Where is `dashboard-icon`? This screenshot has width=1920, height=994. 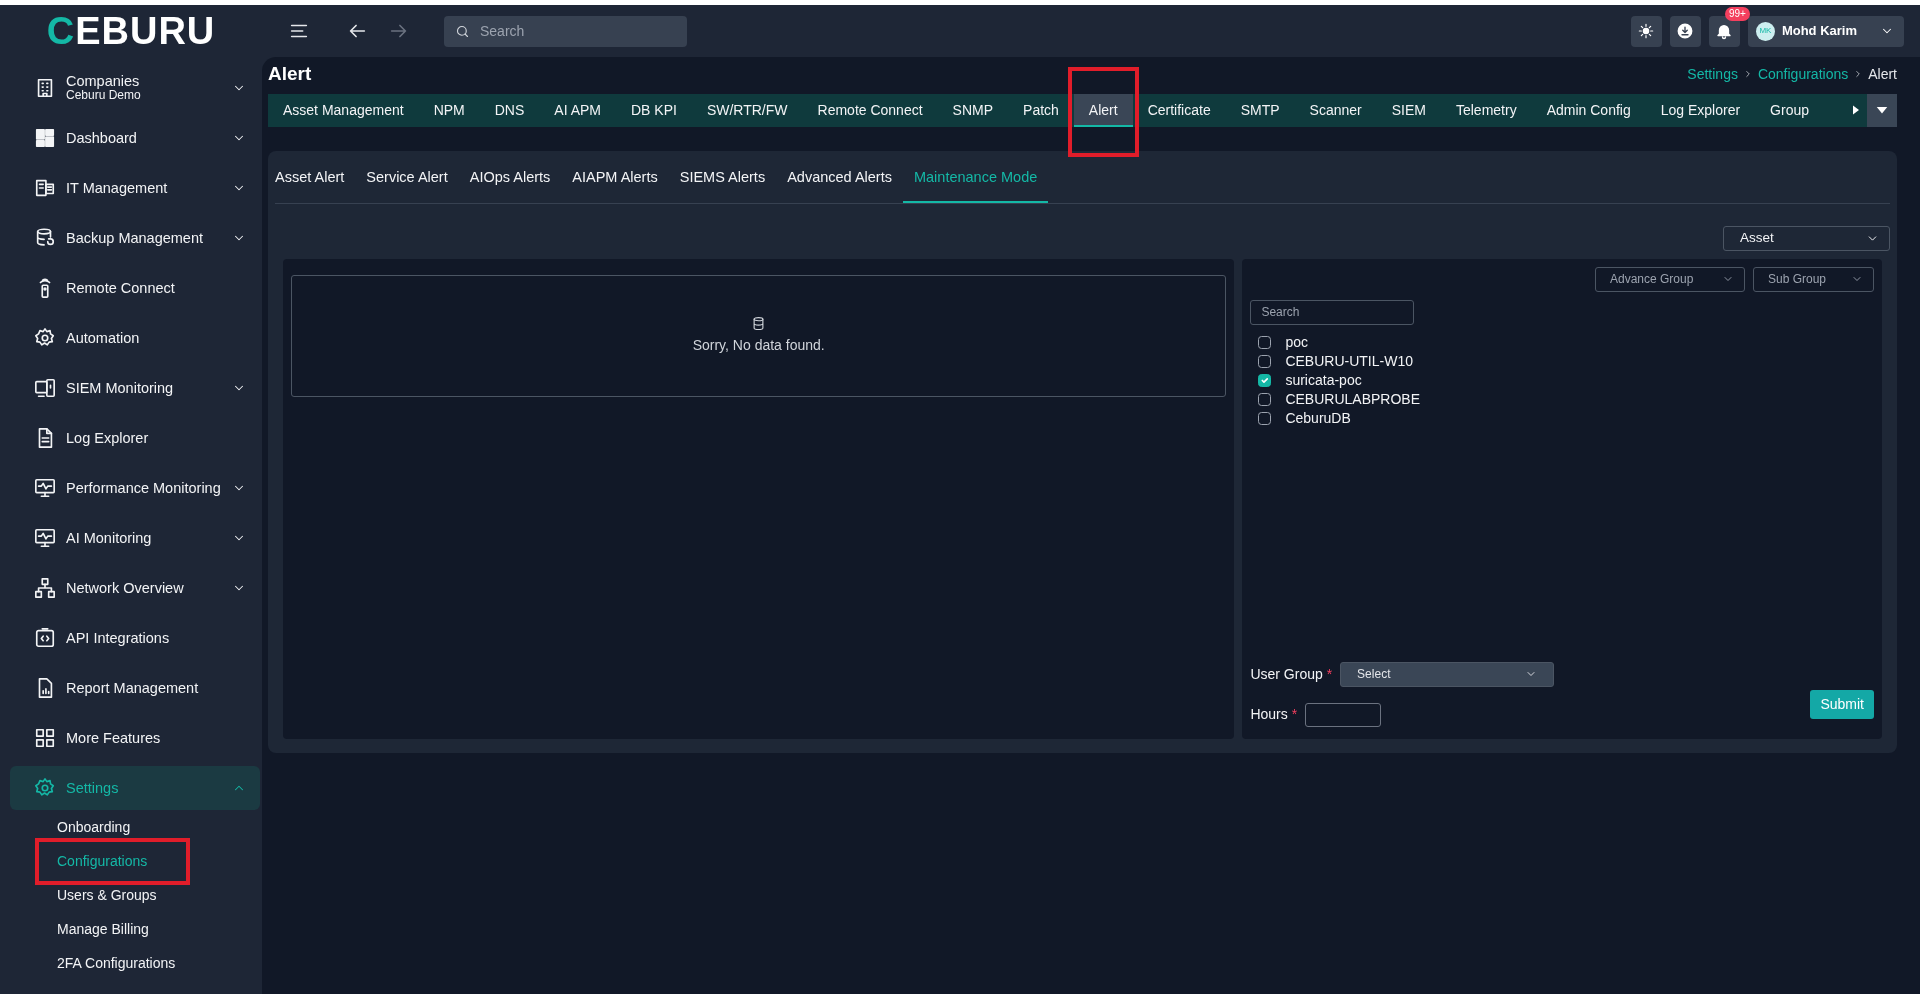 dashboard-icon is located at coordinates (45, 138).